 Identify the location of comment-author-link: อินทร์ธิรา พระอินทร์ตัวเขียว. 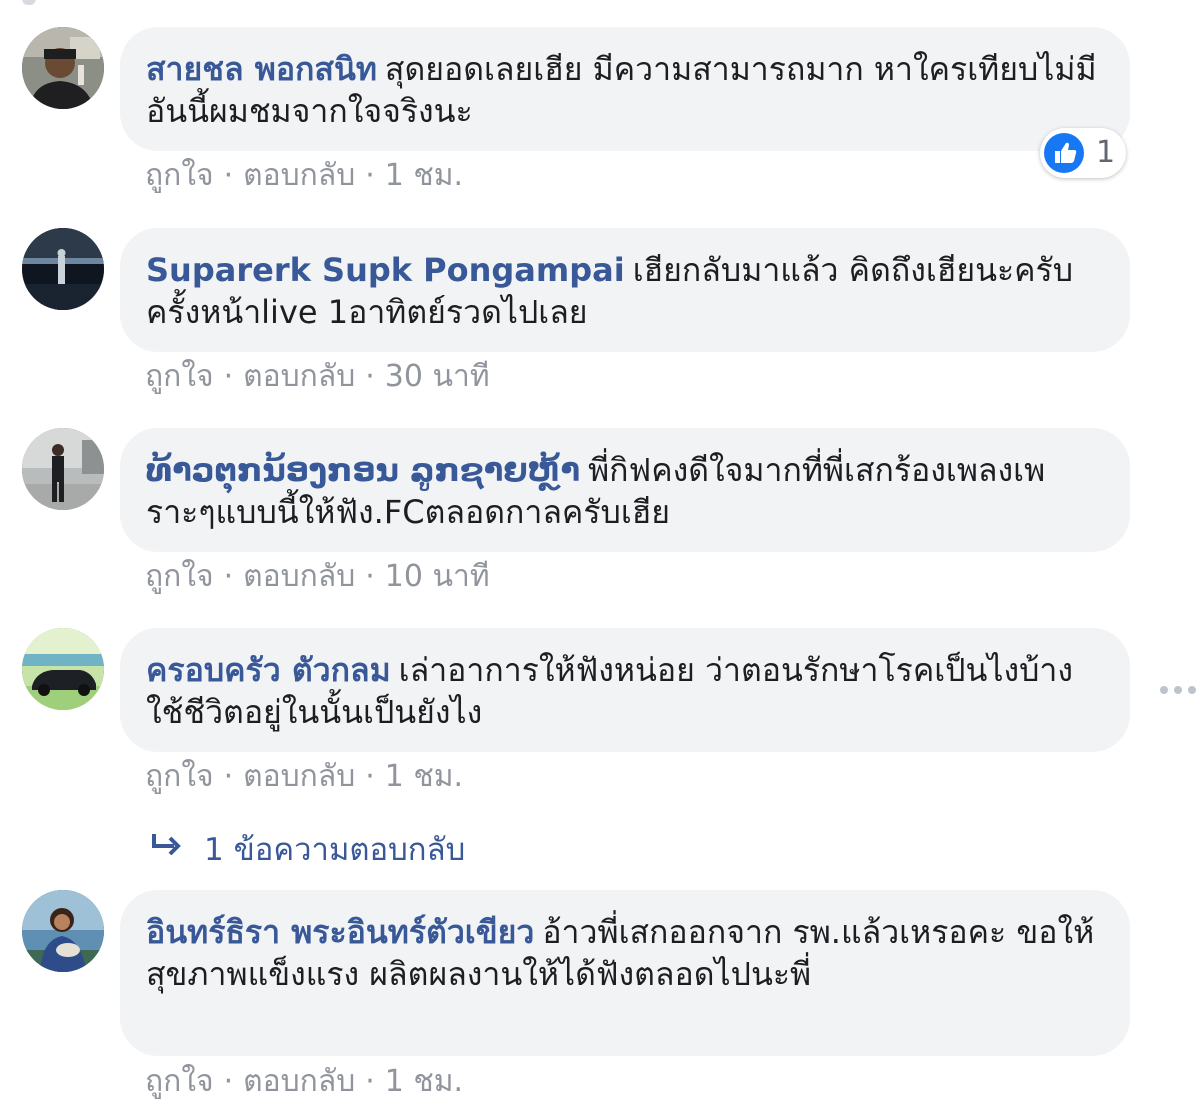
(340, 932).